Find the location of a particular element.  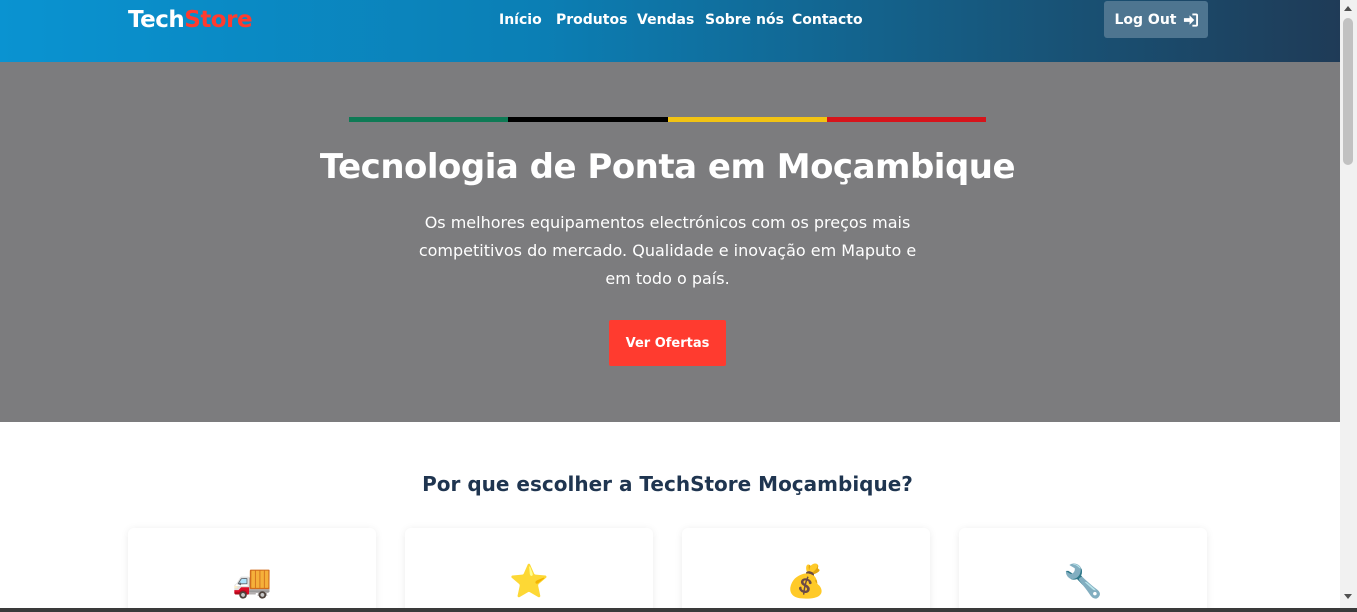

logout-button: Log Out is located at coordinates (1156, 19).